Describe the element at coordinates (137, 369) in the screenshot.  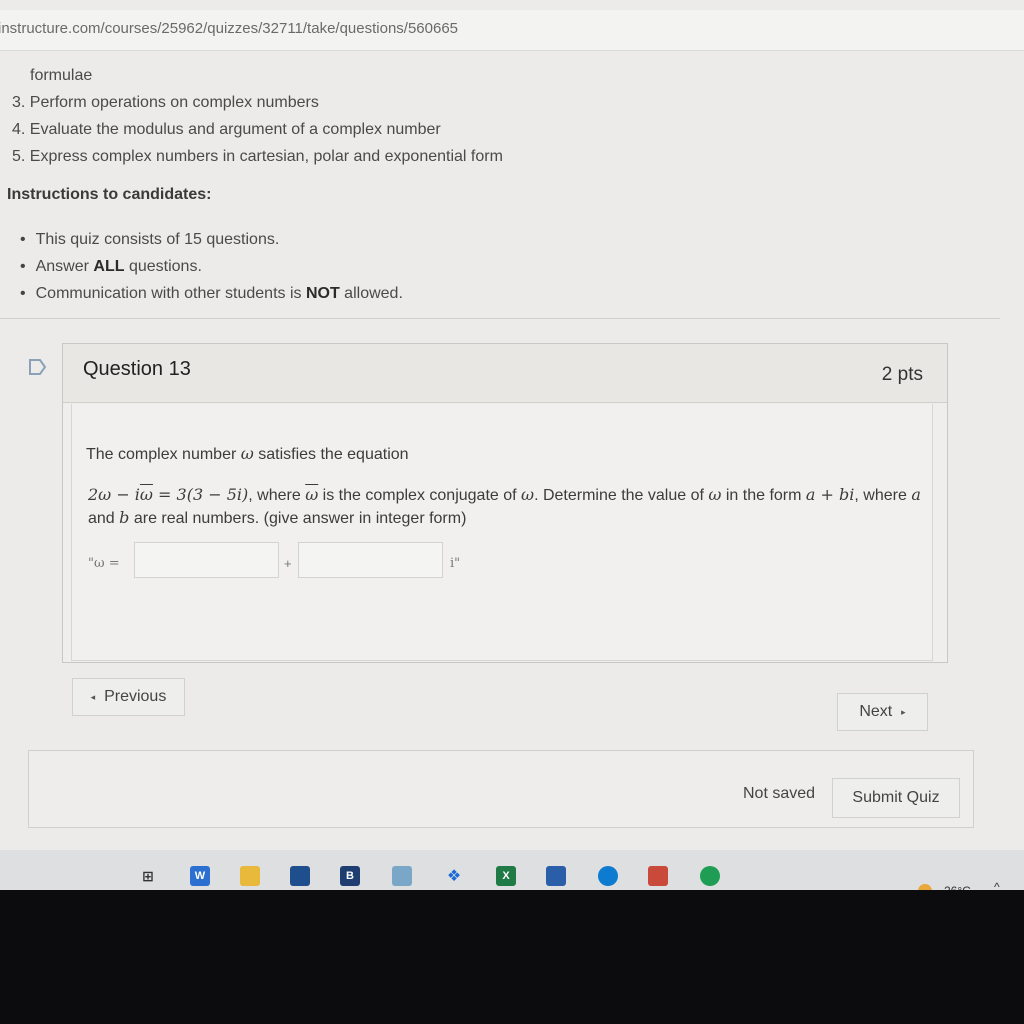
I see `question-title: Question 13` at that location.